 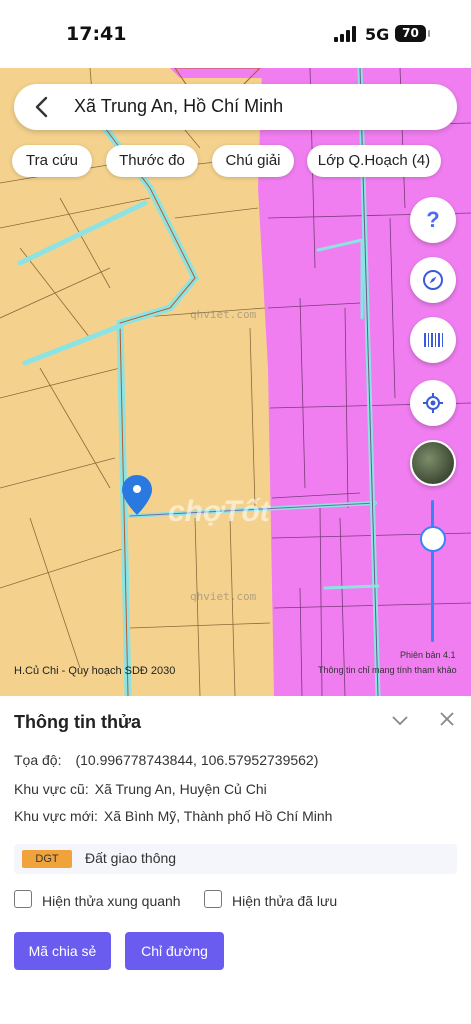 I want to click on nearby-parcels-label: Hiện thửa xung quanh, so click(x=111, y=901).